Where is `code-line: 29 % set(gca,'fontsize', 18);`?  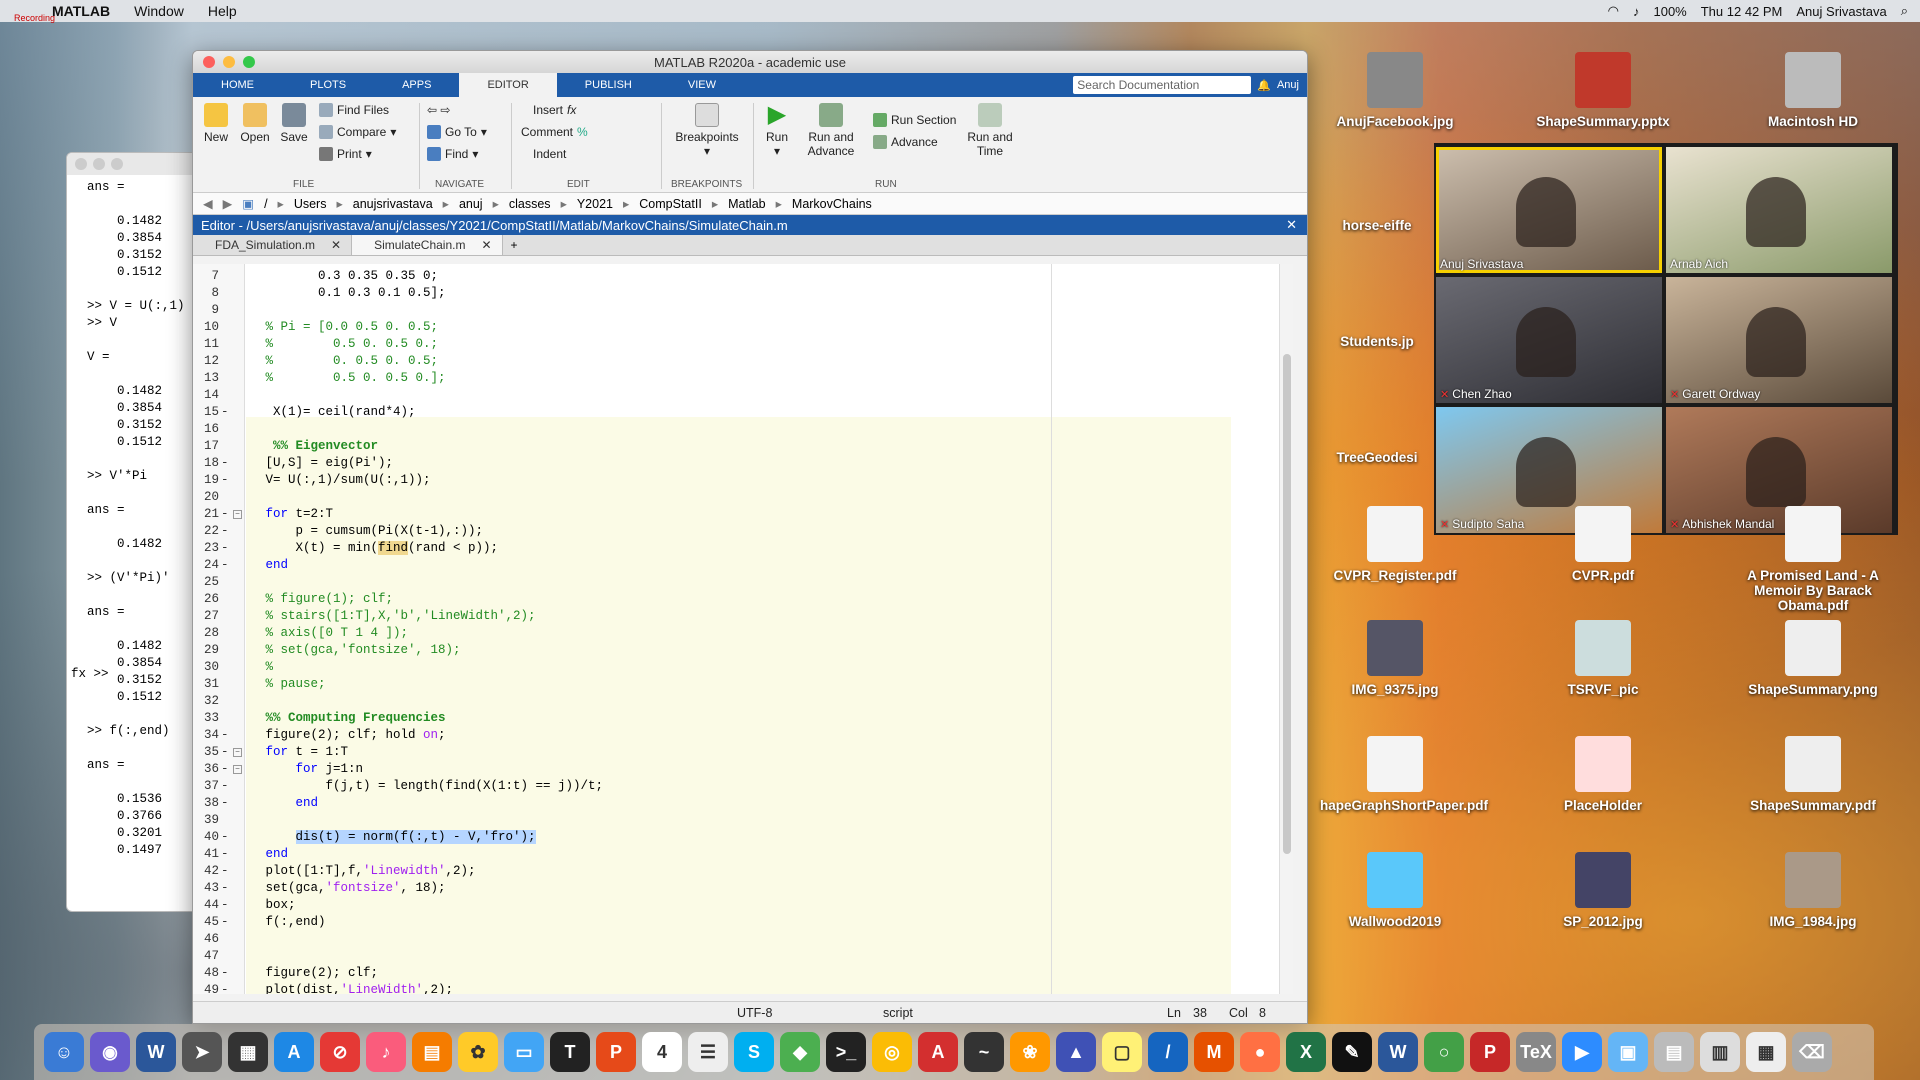 code-line: 29 % set(gca,'fontsize', 18); is located at coordinates (743, 650).